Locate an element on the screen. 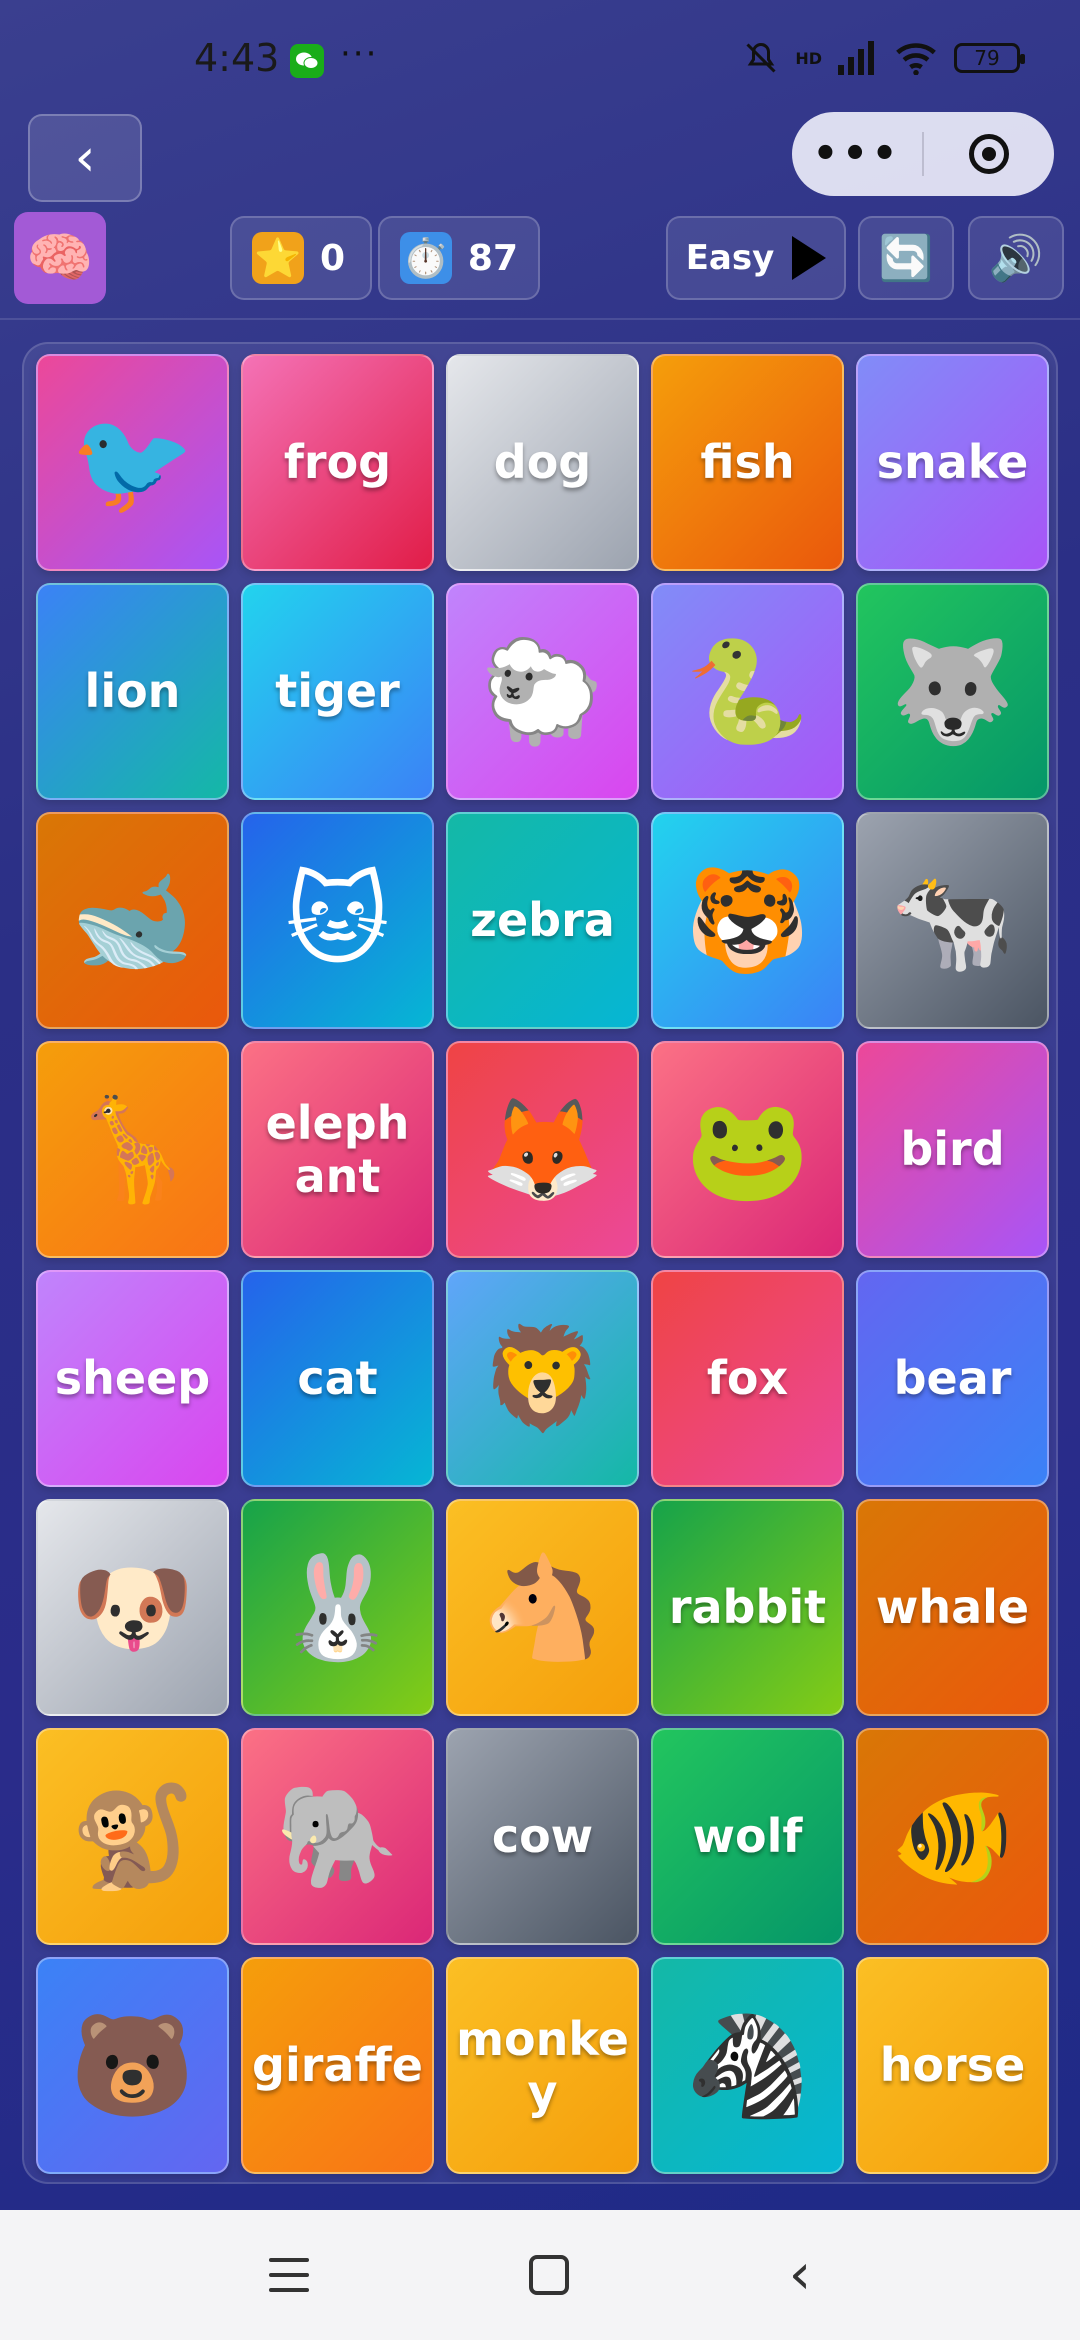  refresh-icon: 🔄 is located at coordinates (906, 258).